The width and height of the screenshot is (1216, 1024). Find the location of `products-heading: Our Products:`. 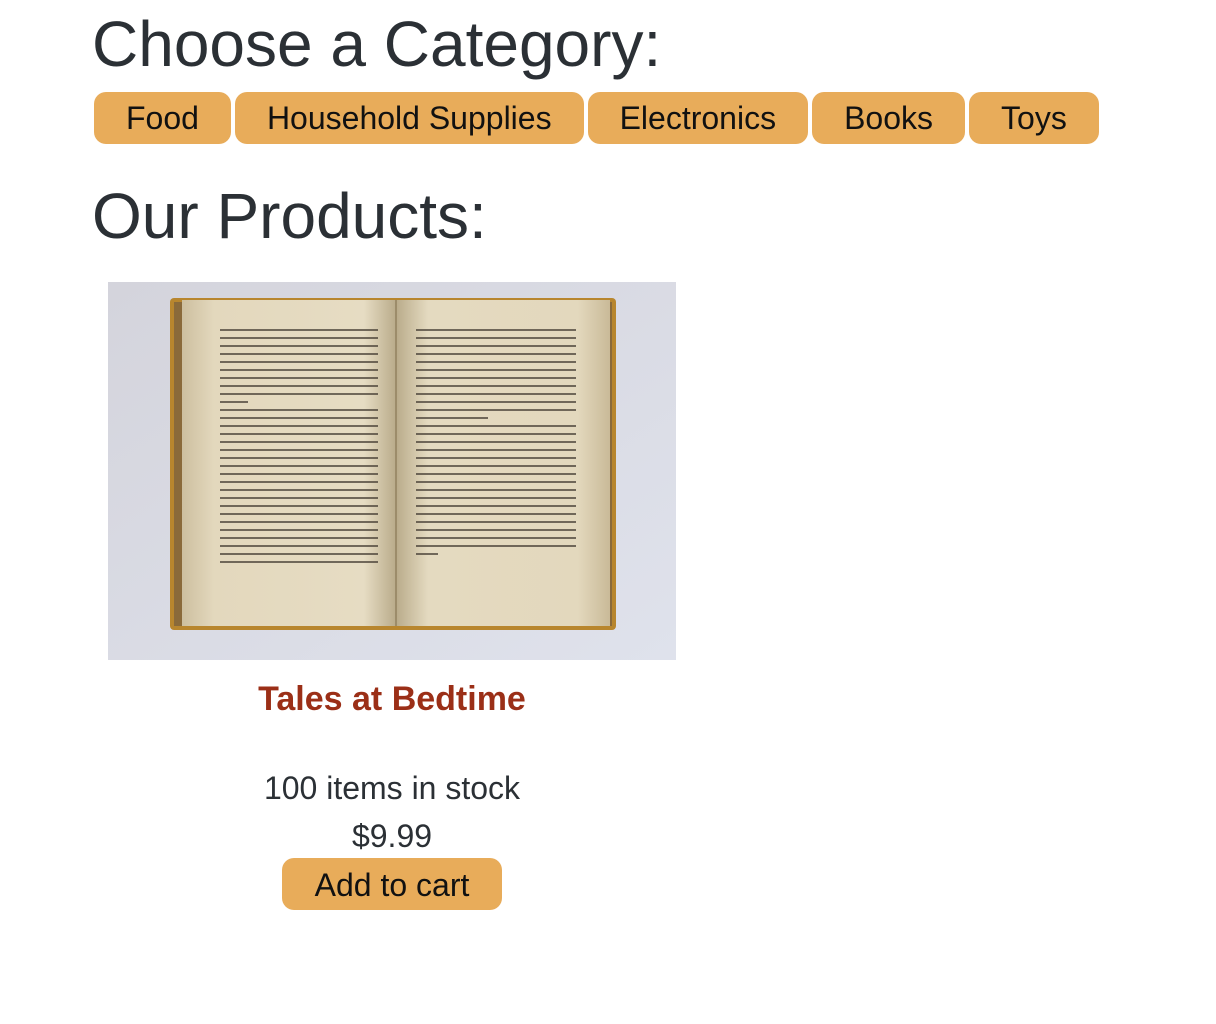

products-heading: Our Products: is located at coordinates (289, 216).